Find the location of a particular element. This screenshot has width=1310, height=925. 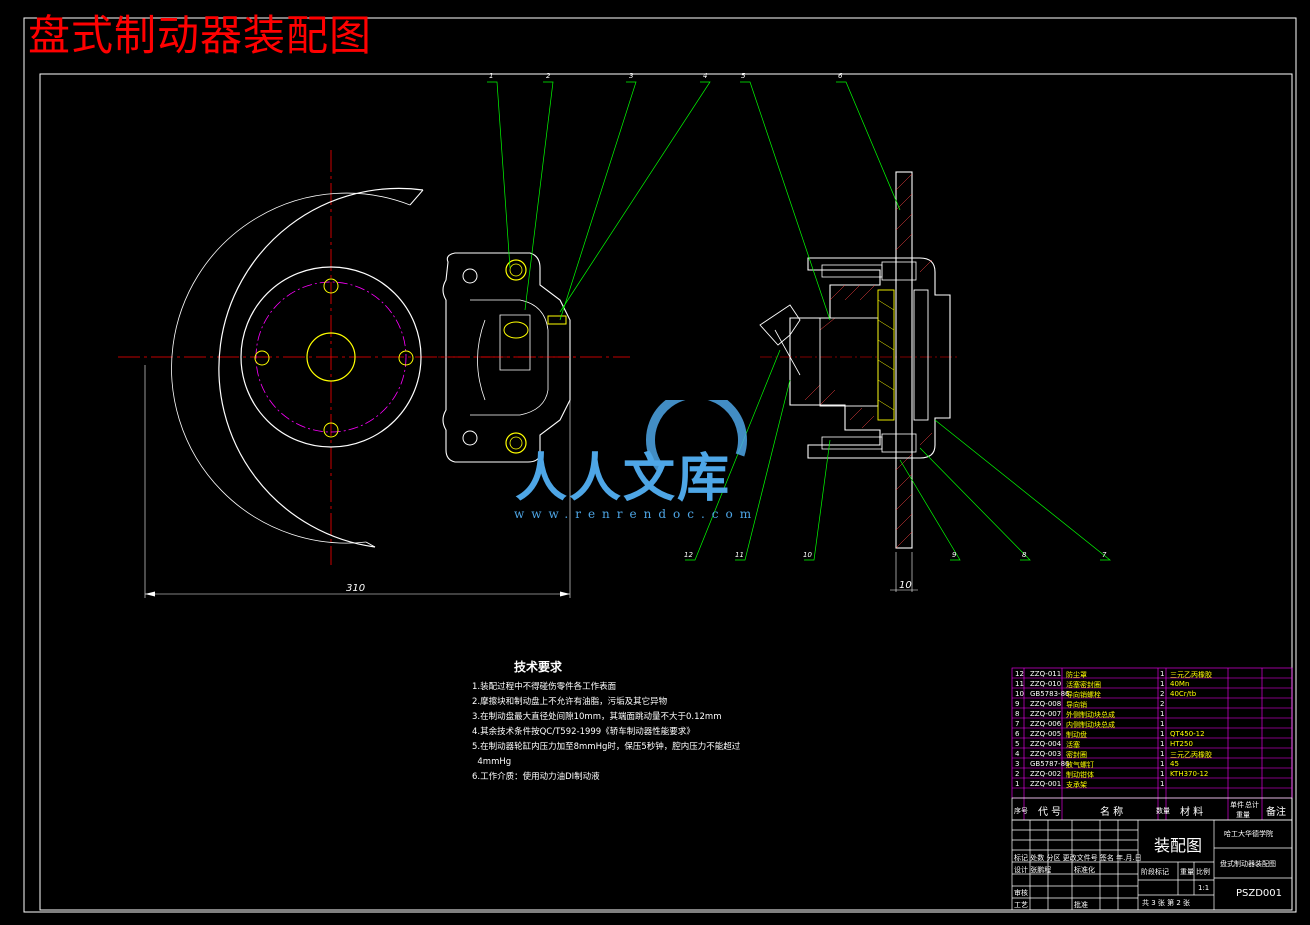

sheet-info: 共 3 张 第 2 张 is located at coordinates (1166, 903).